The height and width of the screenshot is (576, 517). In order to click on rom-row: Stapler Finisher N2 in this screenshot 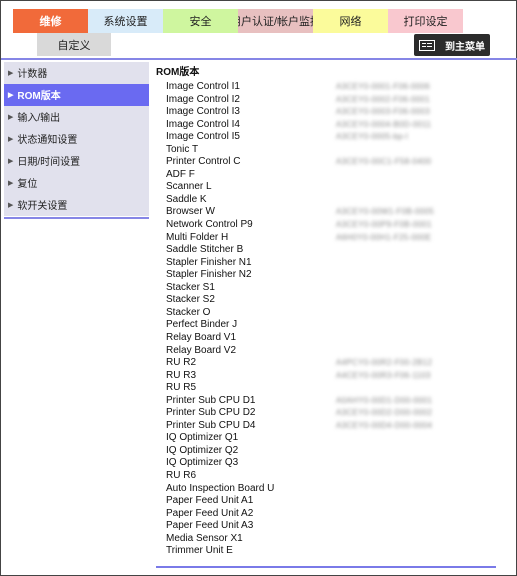, I will do `click(331, 275)`.